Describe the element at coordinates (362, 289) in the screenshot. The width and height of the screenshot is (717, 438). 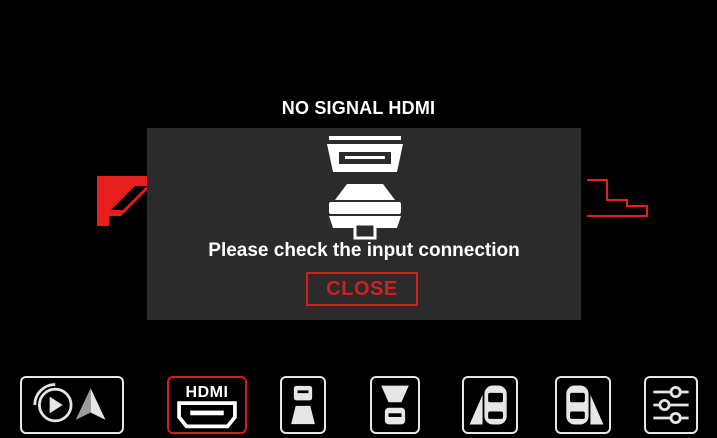
I see `close-button: CLOSE` at that location.